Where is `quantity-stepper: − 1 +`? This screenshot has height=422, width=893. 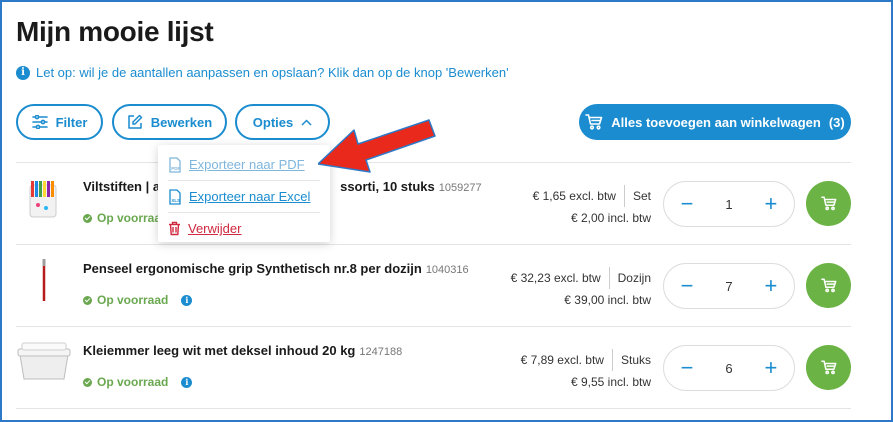 quantity-stepper: − 1 + is located at coordinates (729, 204).